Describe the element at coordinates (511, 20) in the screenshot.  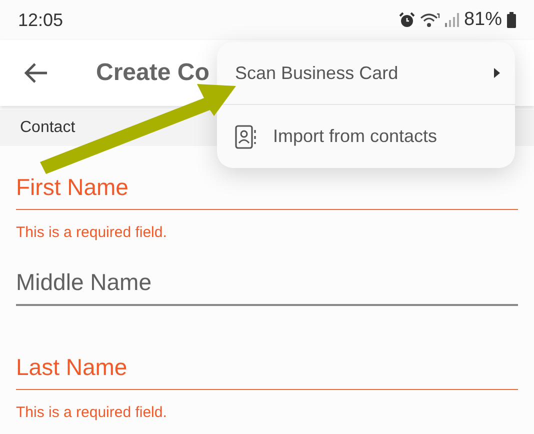
I see `battery-icon` at that location.